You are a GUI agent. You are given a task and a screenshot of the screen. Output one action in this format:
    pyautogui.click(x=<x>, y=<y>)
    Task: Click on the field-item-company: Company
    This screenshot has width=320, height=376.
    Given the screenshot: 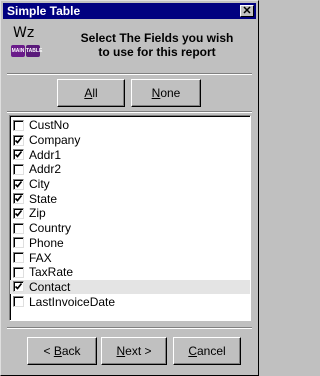 What is the action you would take?
    pyautogui.click(x=130, y=140)
    